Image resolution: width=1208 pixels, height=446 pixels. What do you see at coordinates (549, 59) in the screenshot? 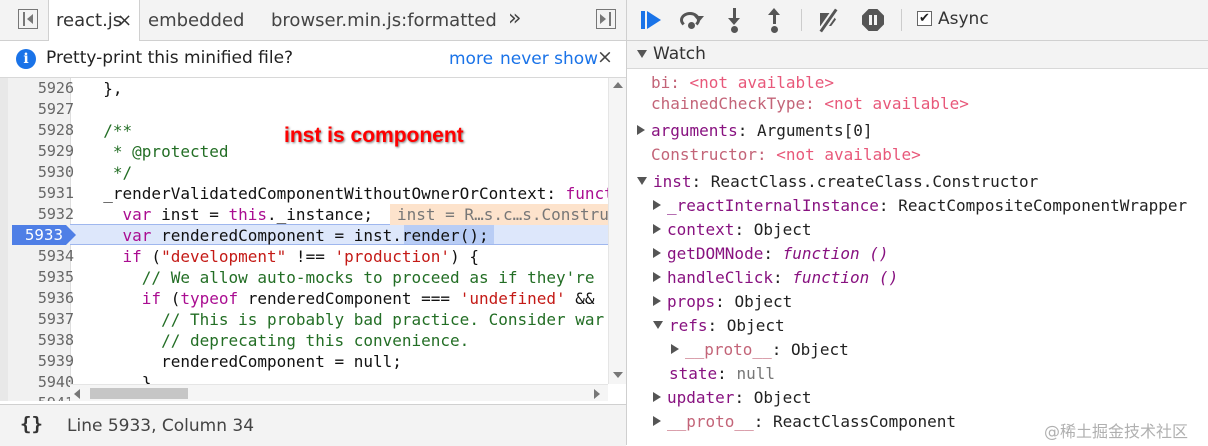
I see `never-show-link: never show` at bounding box center [549, 59].